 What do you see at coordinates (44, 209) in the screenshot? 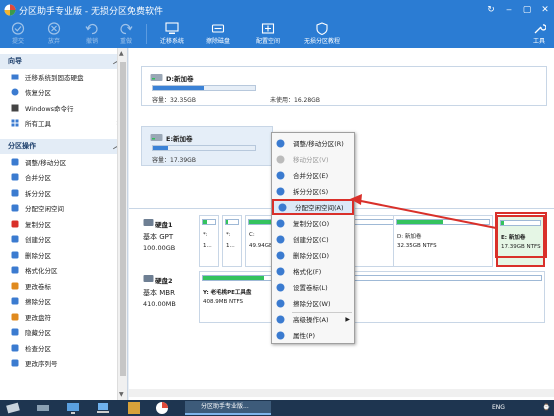
I see `sidebar-item-label: 分配空闲空间` at bounding box center [44, 209].